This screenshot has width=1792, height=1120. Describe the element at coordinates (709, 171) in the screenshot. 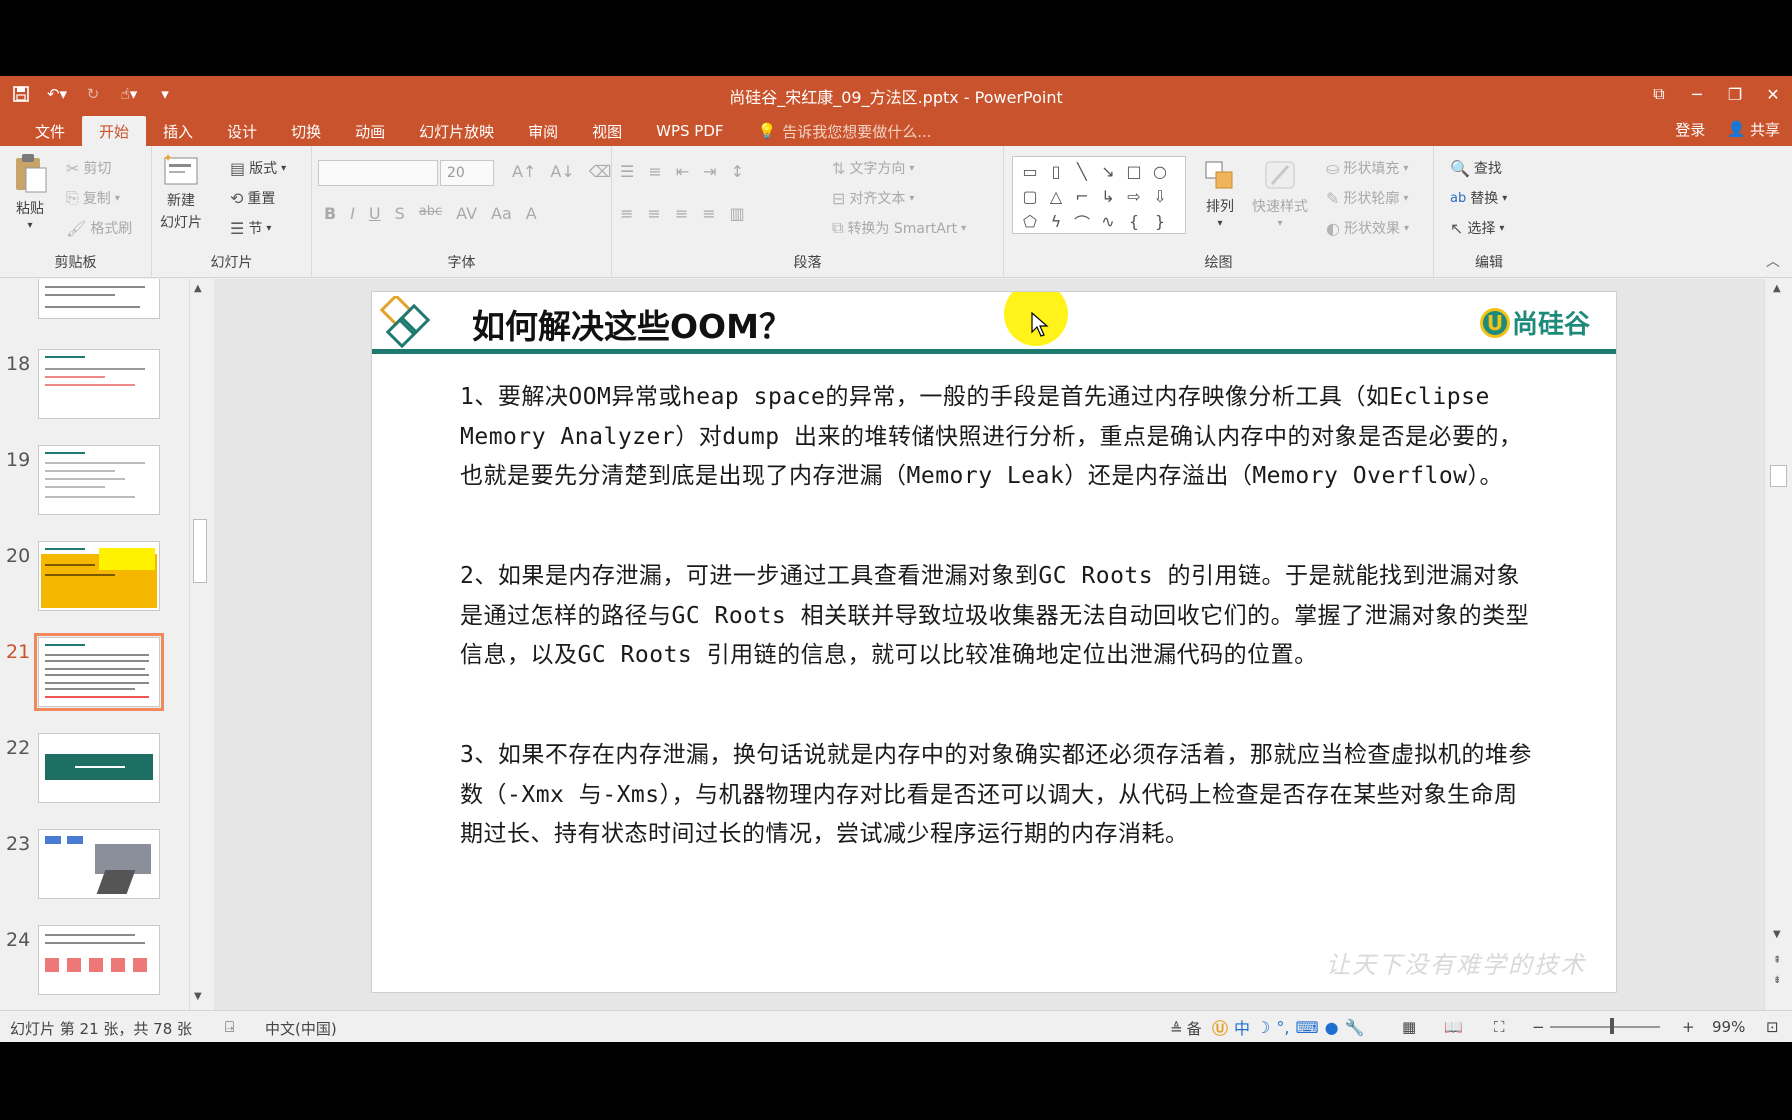

I see `increase-indent-icon: ⇥` at that location.